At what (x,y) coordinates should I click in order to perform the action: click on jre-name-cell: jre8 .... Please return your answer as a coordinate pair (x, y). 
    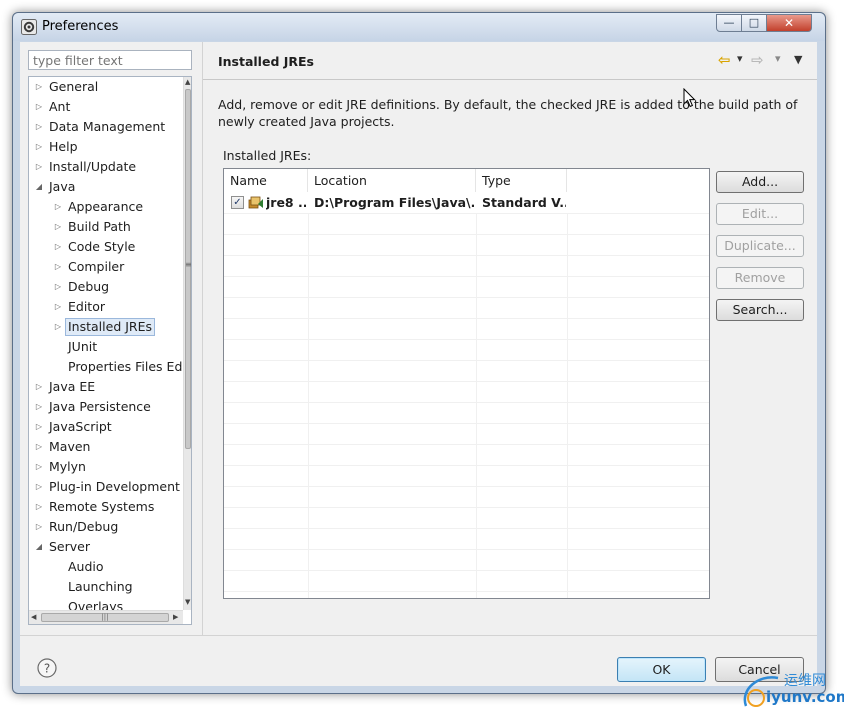
    Looking at the image, I should click on (286, 202).